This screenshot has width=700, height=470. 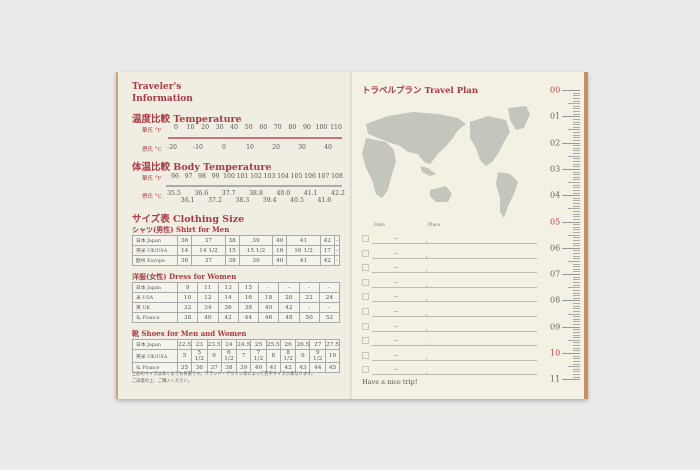 What do you see at coordinates (297, 200) in the screenshot?
I see `scale-value: 40.5` at bounding box center [297, 200].